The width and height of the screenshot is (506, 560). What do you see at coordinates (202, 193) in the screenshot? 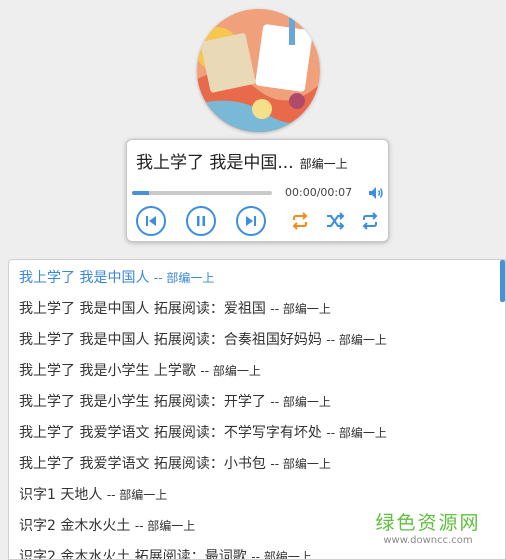
I see `progress-bar` at bounding box center [202, 193].